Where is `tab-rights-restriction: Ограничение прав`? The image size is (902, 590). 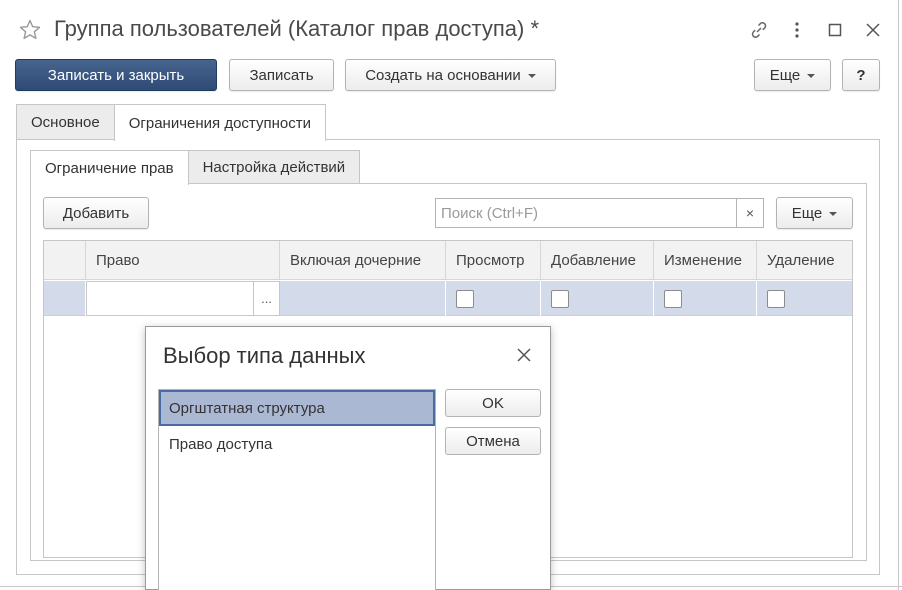
tab-rights-restriction: Ограничение прав is located at coordinates (109, 167).